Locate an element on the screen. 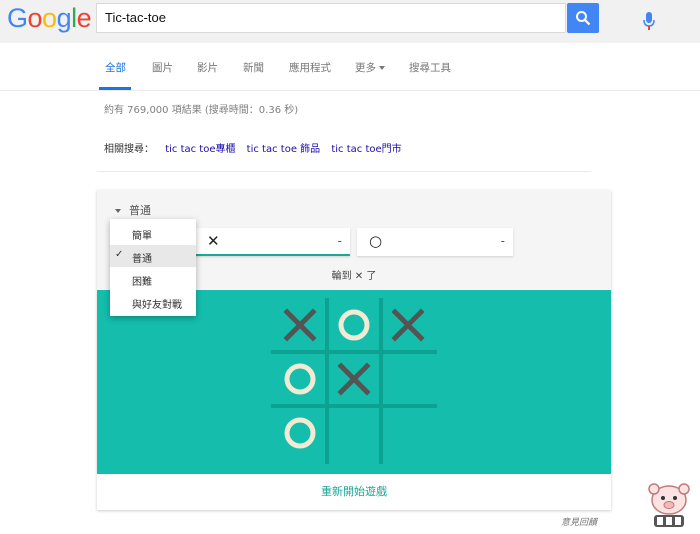  difficulty-select: 普通 is located at coordinates (133, 210).